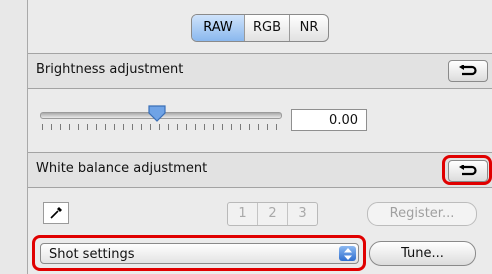 The width and height of the screenshot is (492, 274). Describe the element at coordinates (267, 28) in the screenshot. I see `tab-rgb: RGB` at that location.